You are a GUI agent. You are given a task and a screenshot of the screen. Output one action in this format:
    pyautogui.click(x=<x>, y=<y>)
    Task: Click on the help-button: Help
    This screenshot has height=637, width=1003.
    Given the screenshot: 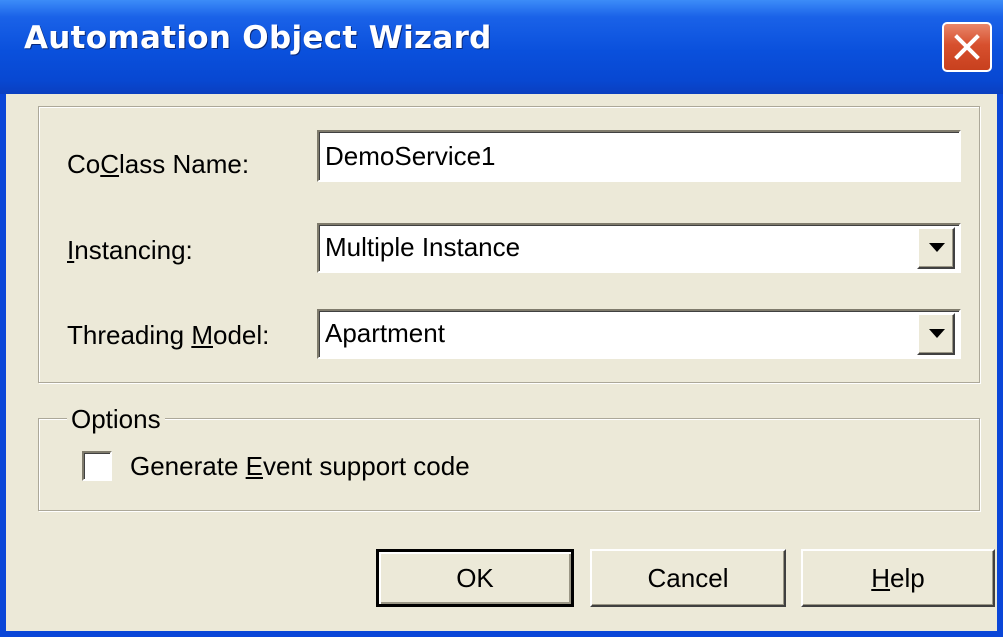 What is the action you would take?
    pyautogui.click(x=898, y=578)
    